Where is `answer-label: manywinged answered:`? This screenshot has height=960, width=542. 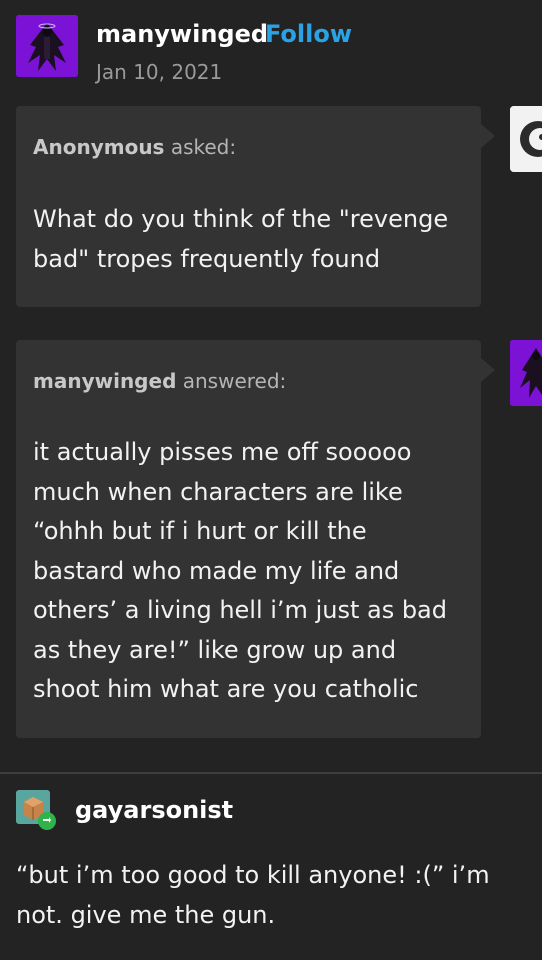
answer-label: manywinged answered: is located at coordinates (248, 381).